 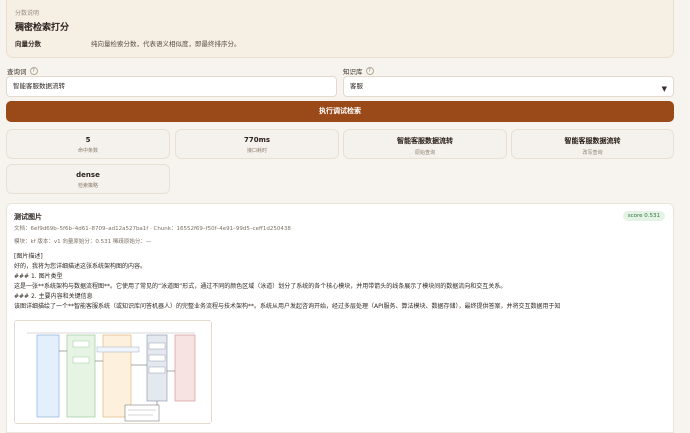 I want to click on query-input: 智能客服数据流转, so click(x=171, y=86).